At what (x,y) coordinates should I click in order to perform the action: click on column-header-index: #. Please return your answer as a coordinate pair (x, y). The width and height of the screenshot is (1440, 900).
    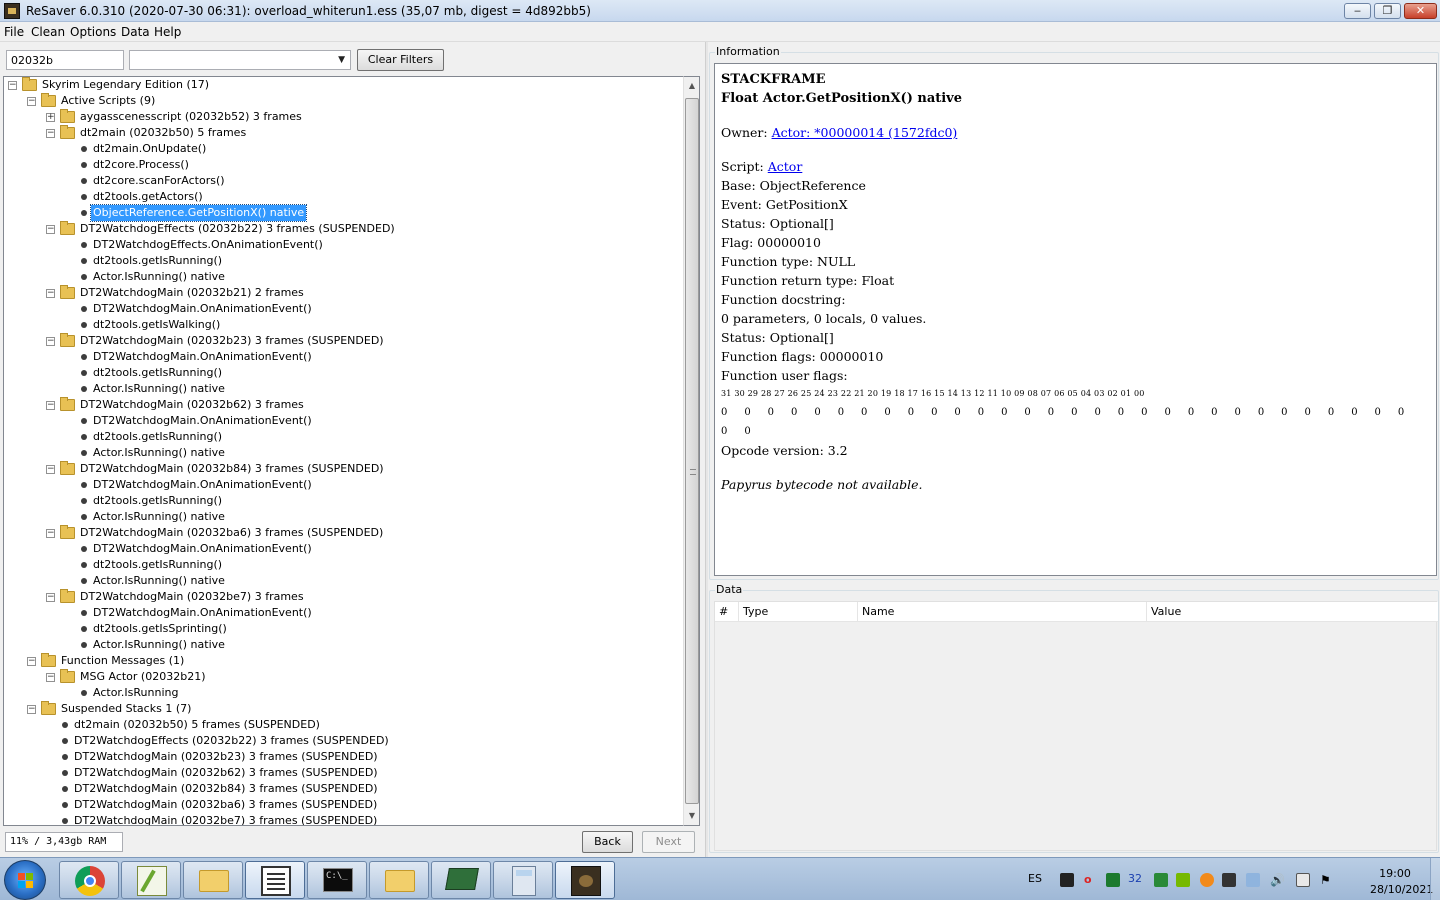
    Looking at the image, I should click on (727, 612).